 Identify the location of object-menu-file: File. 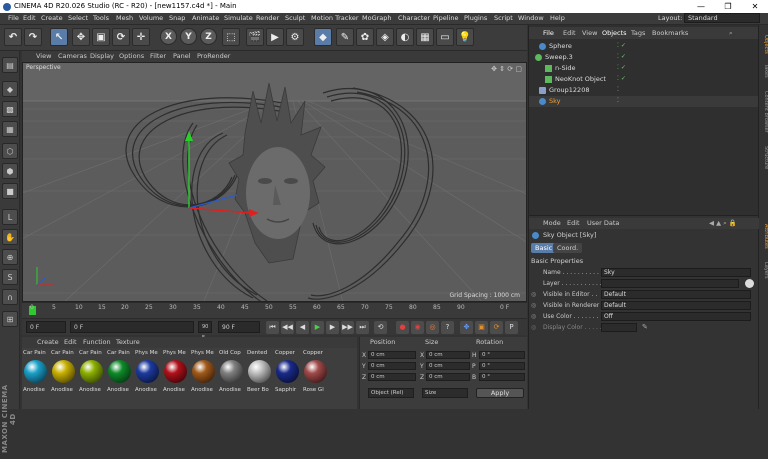
(548, 33).